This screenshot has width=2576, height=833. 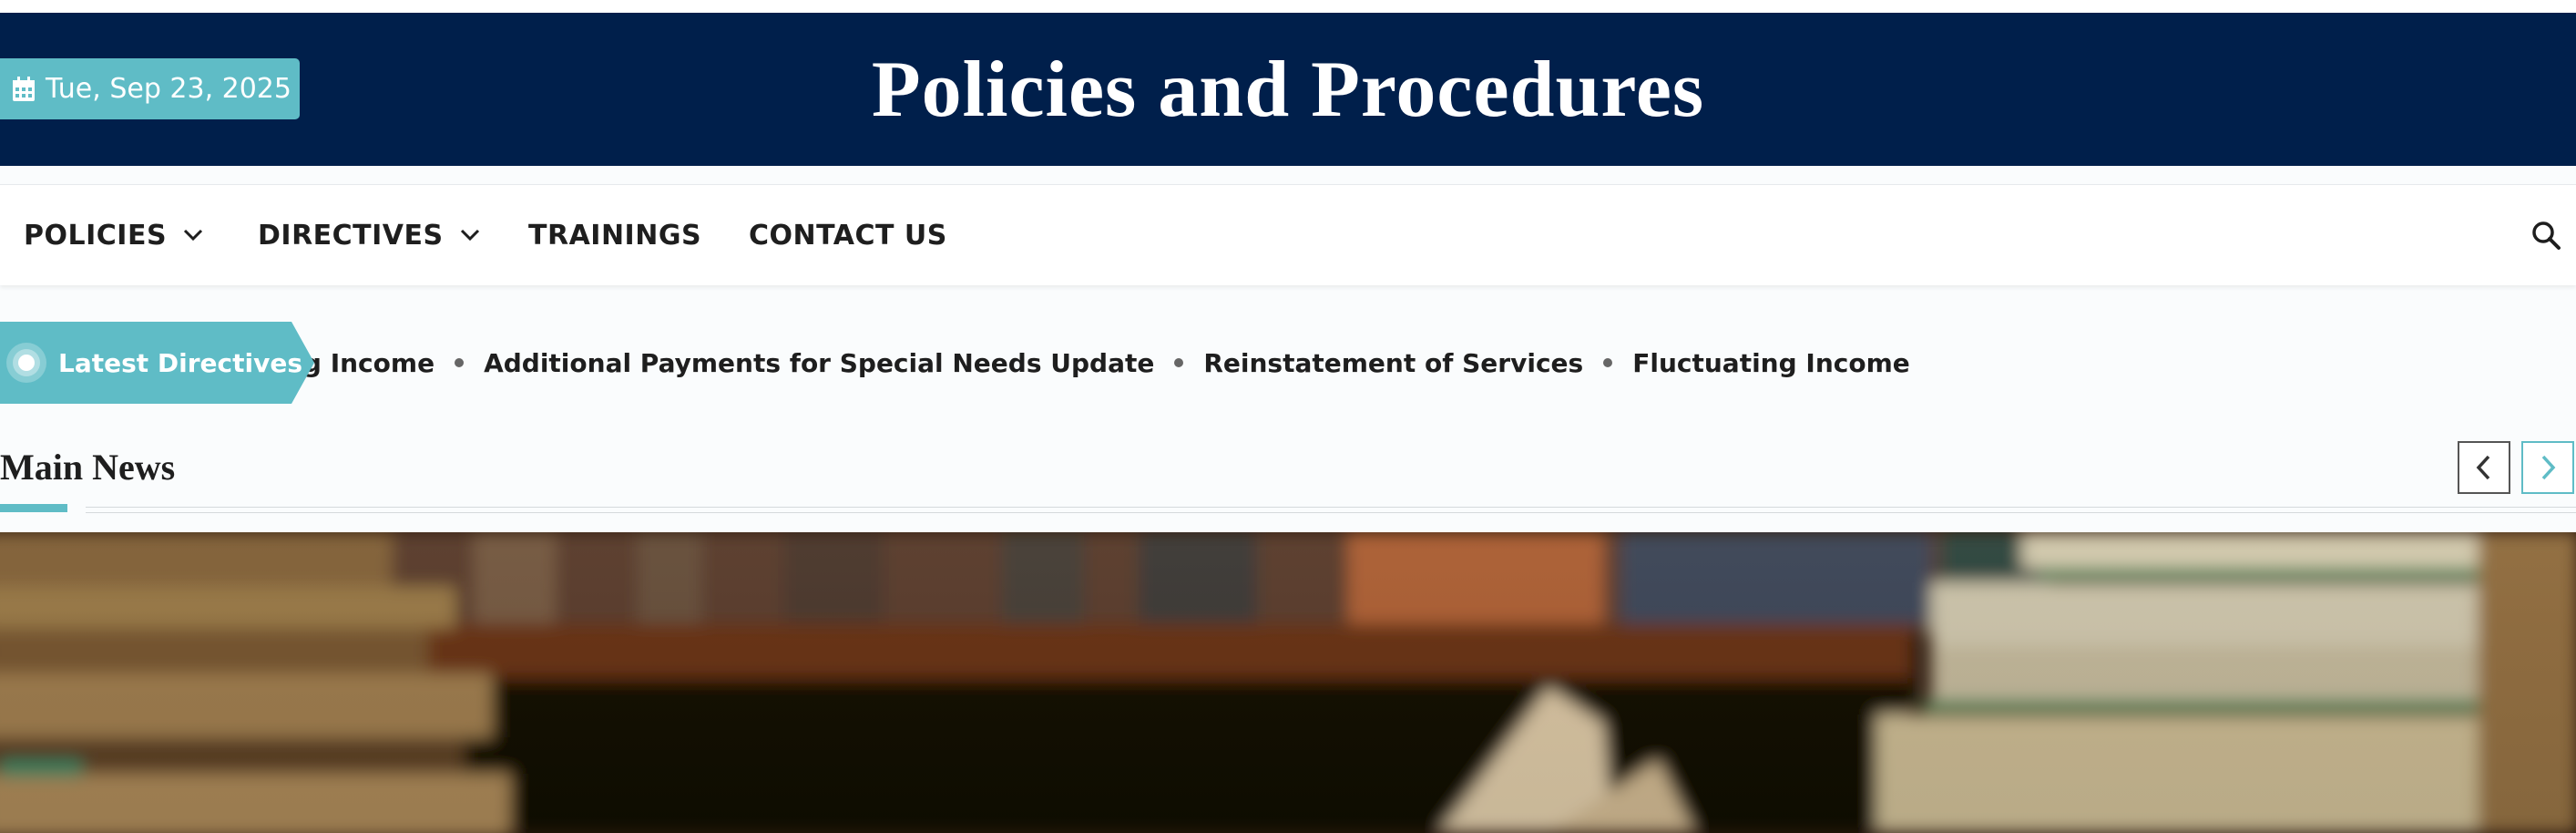 What do you see at coordinates (168, 89) in the screenshot?
I see `date-text: Tue, Sep 23, 2025` at bounding box center [168, 89].